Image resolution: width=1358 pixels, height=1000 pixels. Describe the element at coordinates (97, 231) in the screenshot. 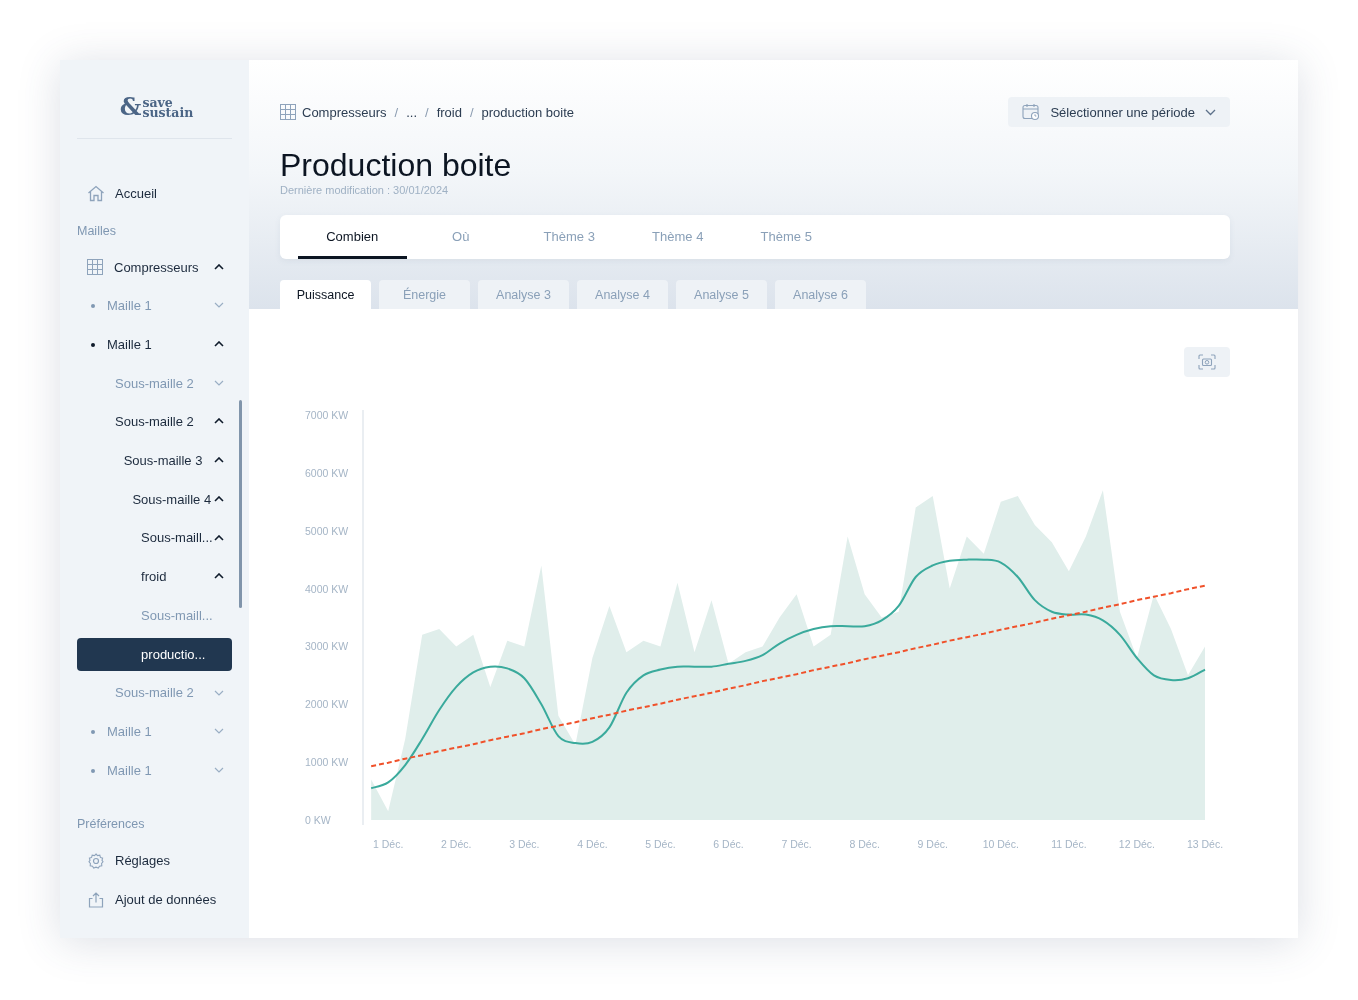

I see `section-label: Mailles` at that location.